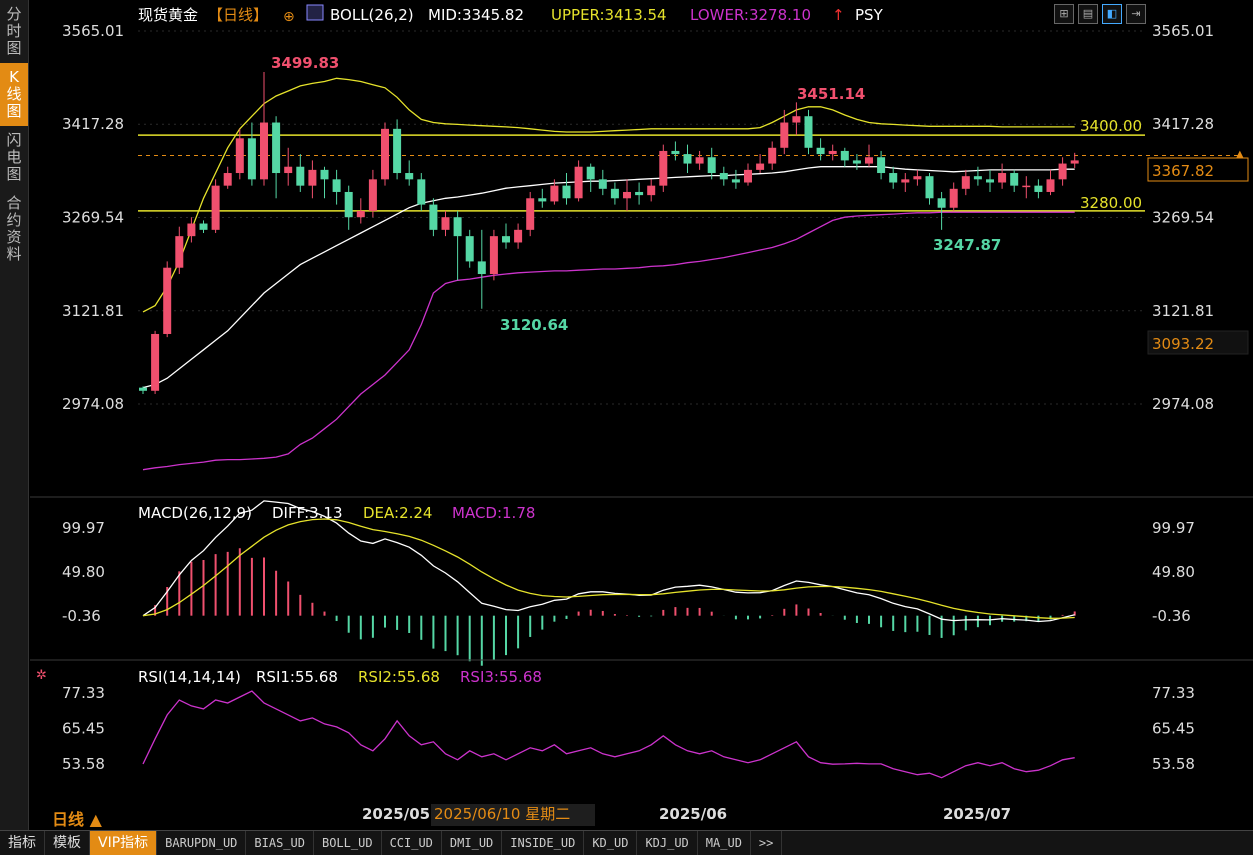  What do you see at coordinates (412, 843) in the screenshot?
I see `tab-cci: CCI_UD` at bounding box center [412, 843].